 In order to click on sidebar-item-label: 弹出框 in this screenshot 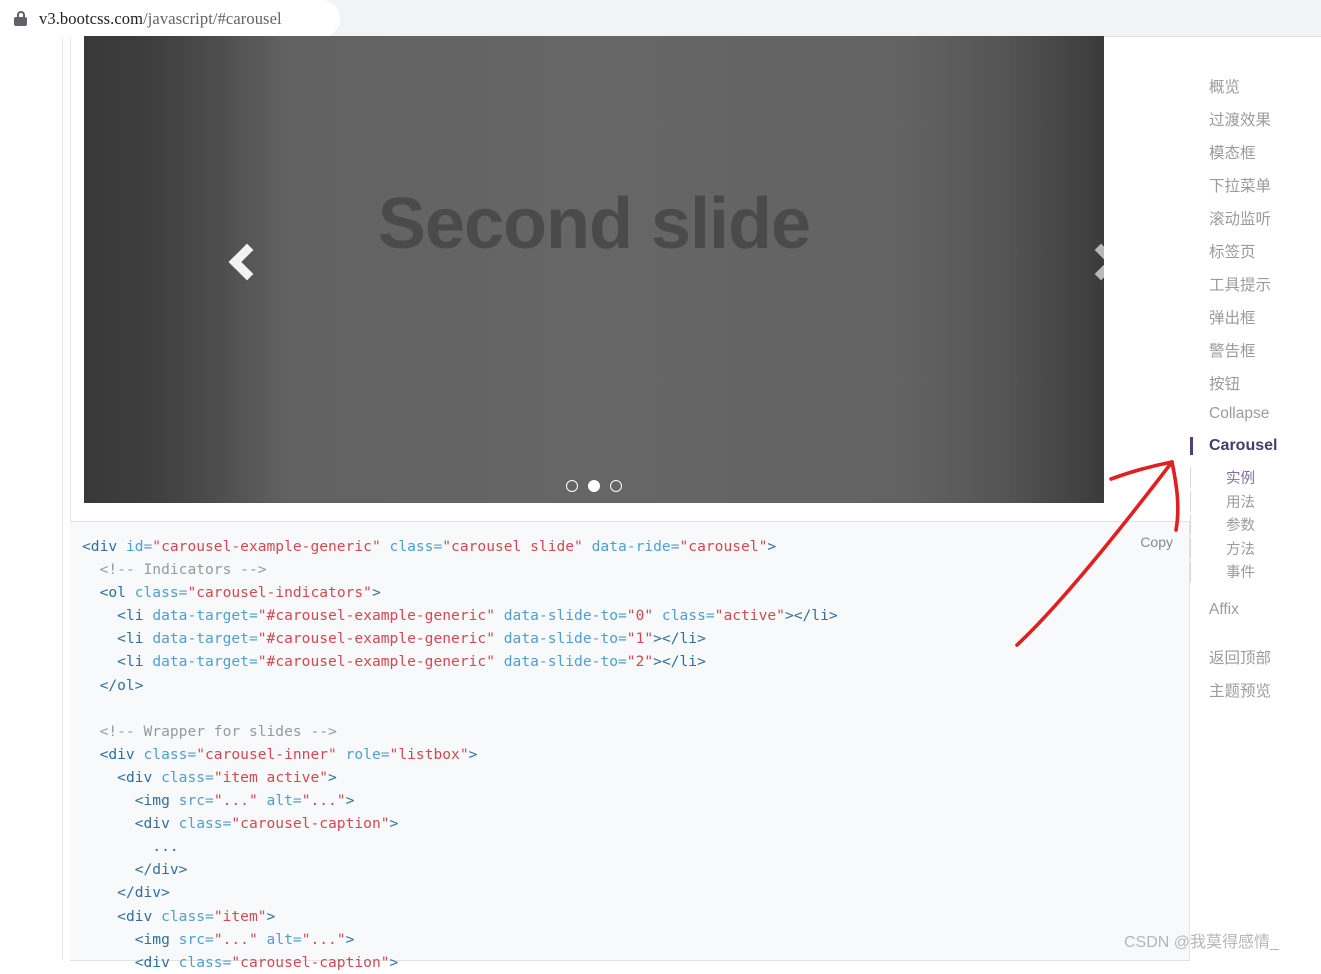, I will do `click(1232, 318)`.